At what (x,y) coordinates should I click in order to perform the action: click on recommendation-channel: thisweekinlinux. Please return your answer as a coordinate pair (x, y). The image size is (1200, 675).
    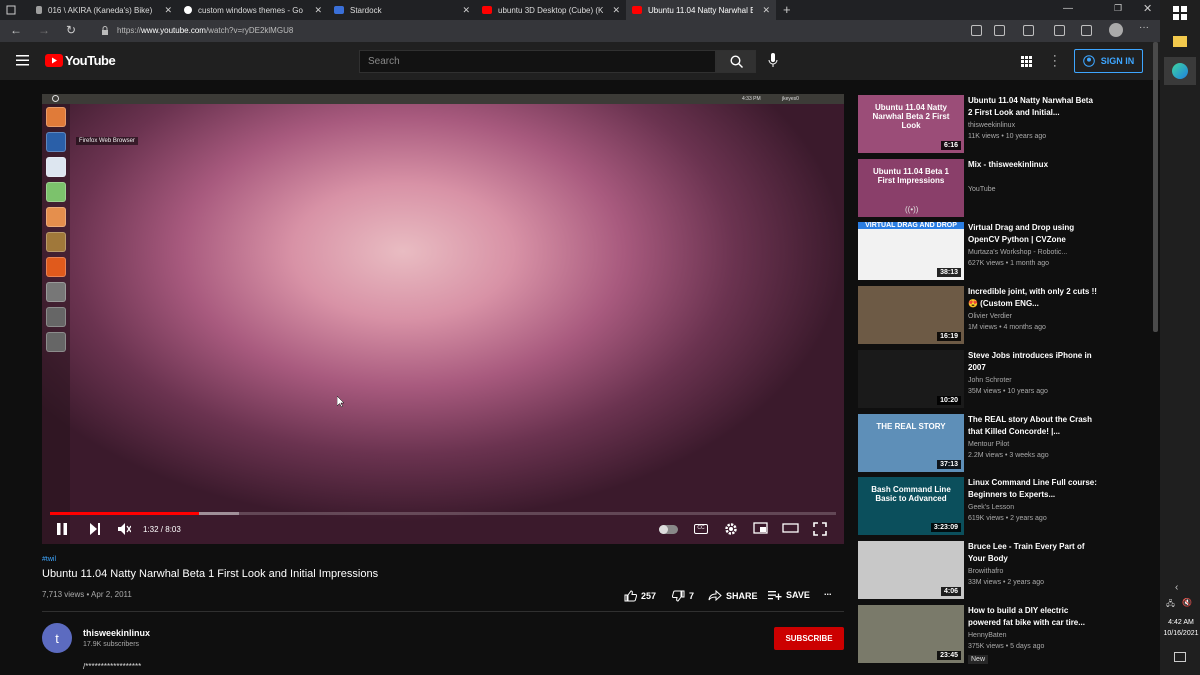
    Looking at the image, I should click on (991, 125).